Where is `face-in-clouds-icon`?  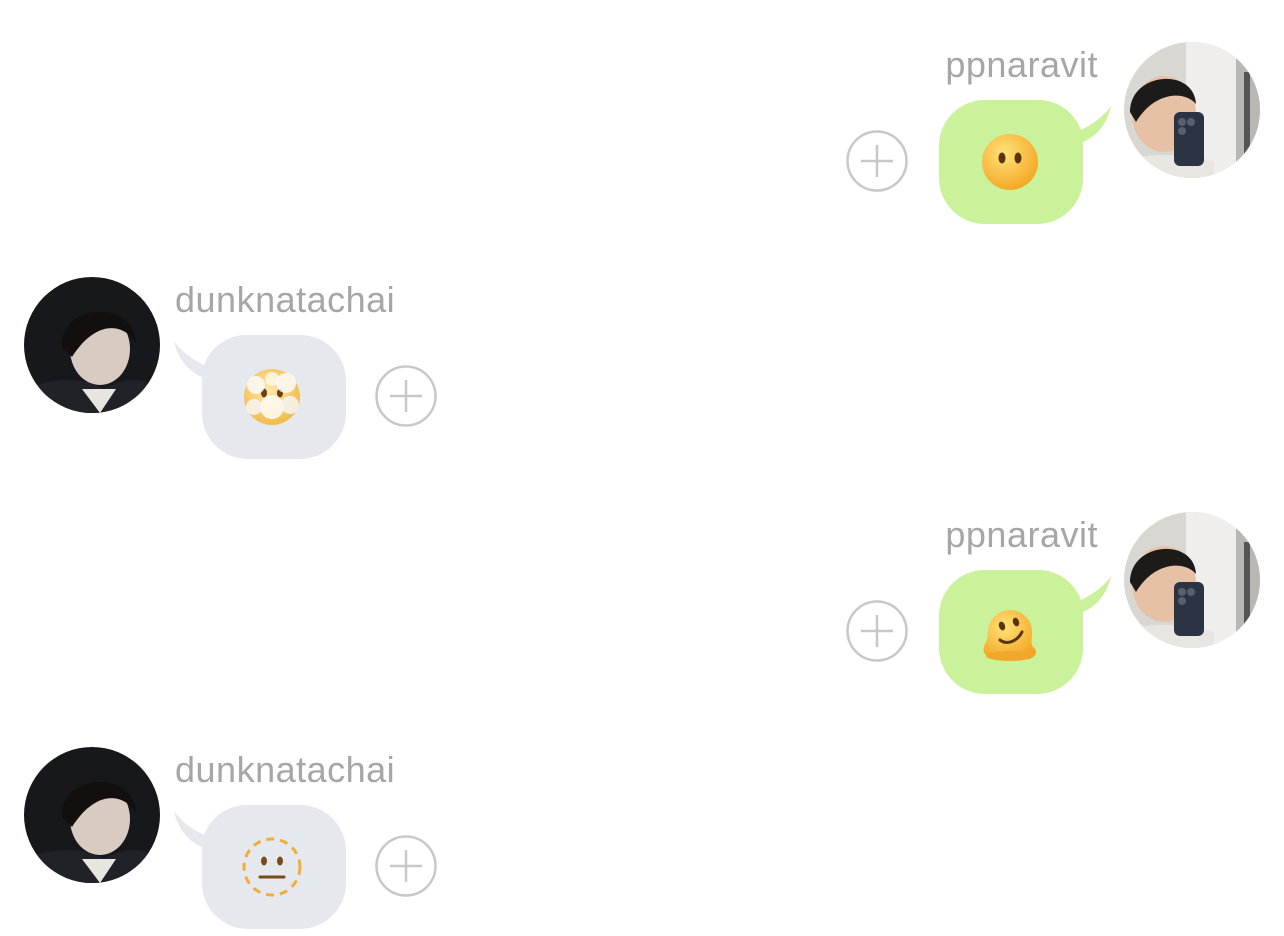 face-in-clouds-icon is located at coordinates (272, 397).